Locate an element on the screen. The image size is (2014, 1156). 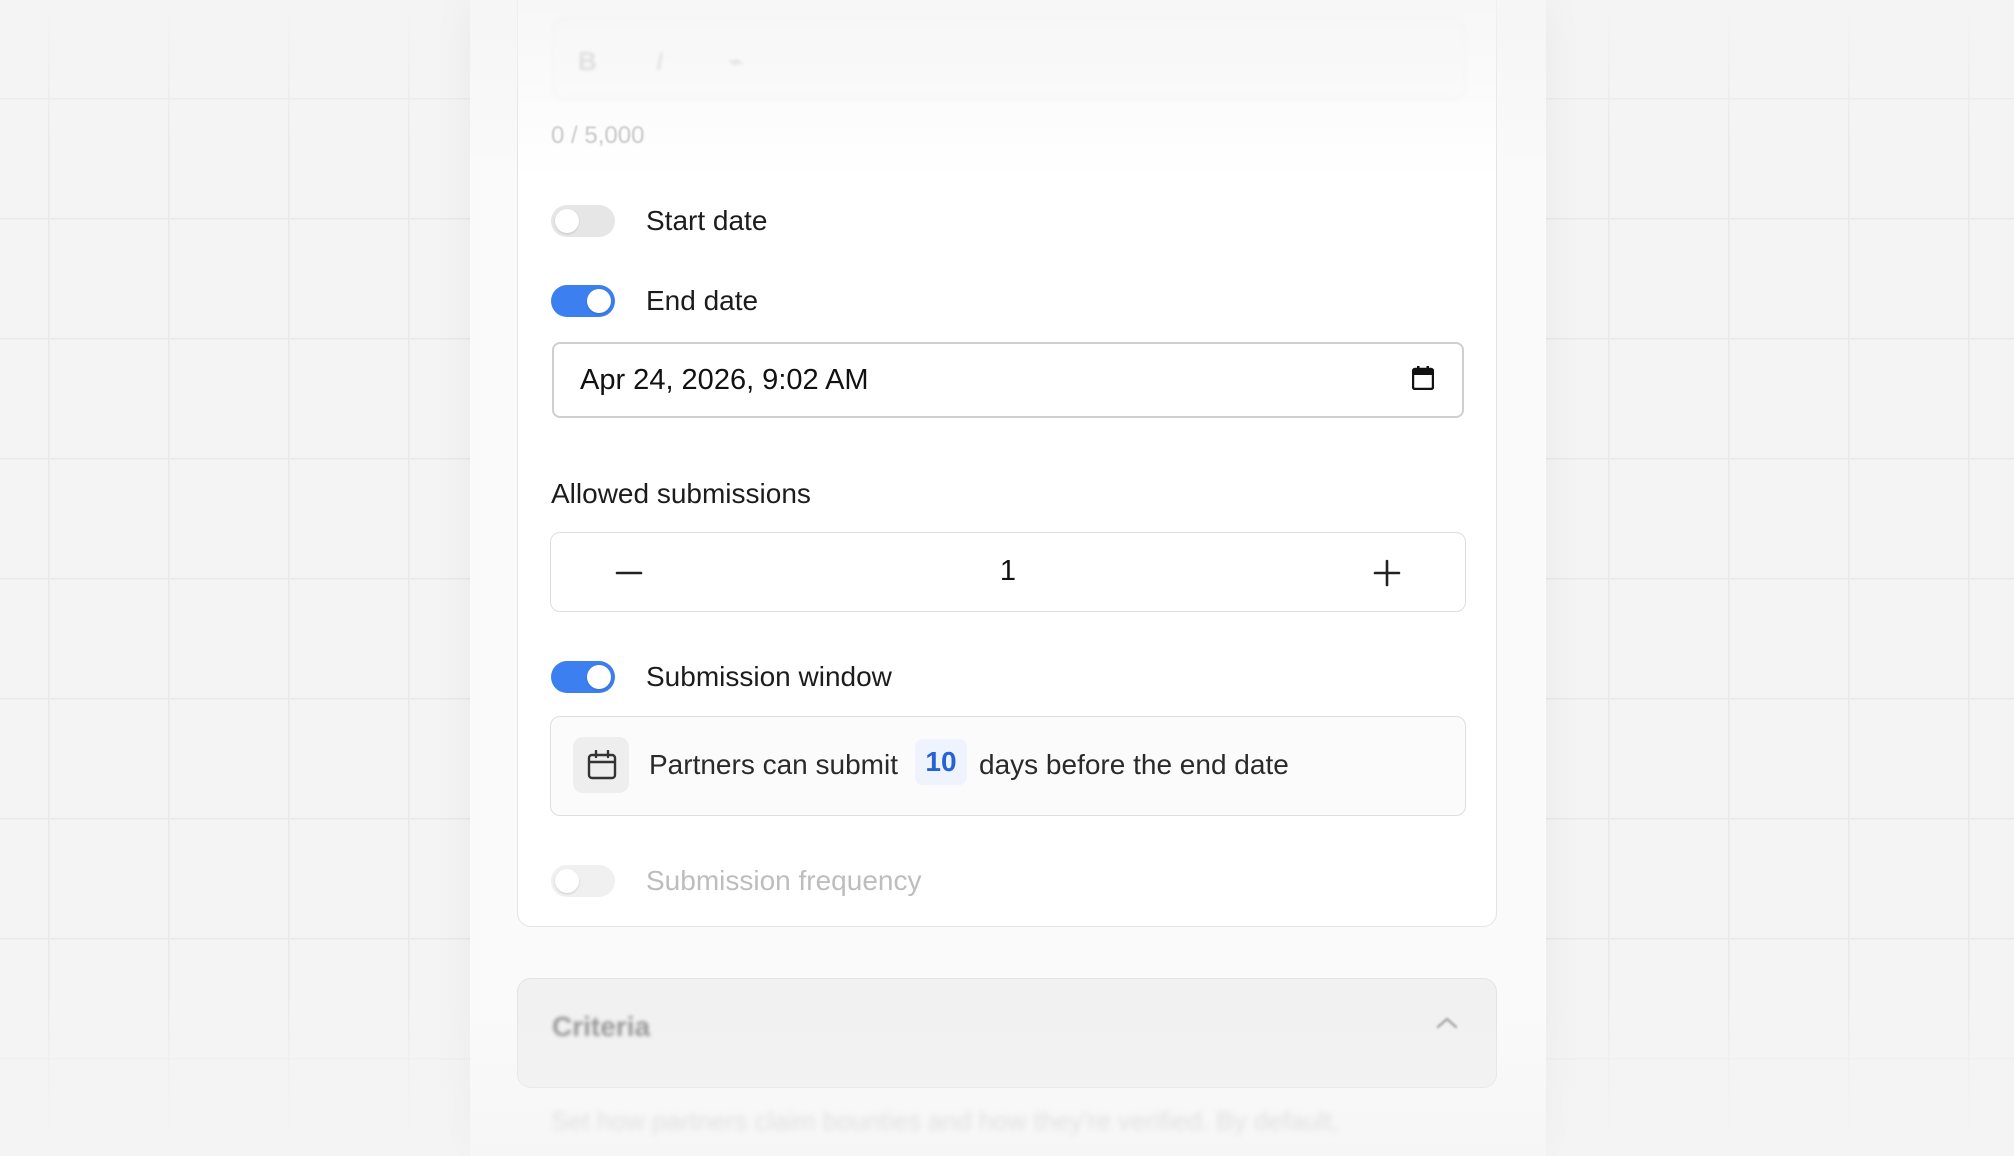
calendar-badge is located at coordinates (601, 765).